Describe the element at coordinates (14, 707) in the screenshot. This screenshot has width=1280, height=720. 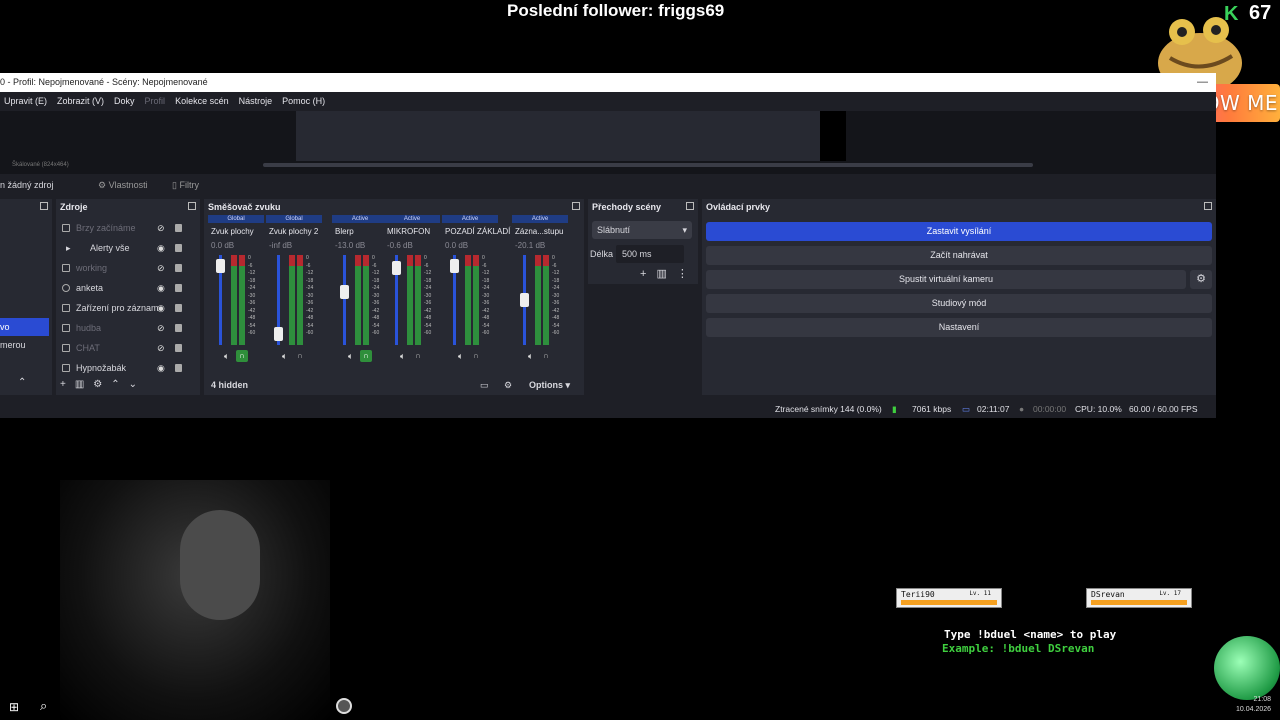
I see `windows-start-icon: ⊞` at that location.